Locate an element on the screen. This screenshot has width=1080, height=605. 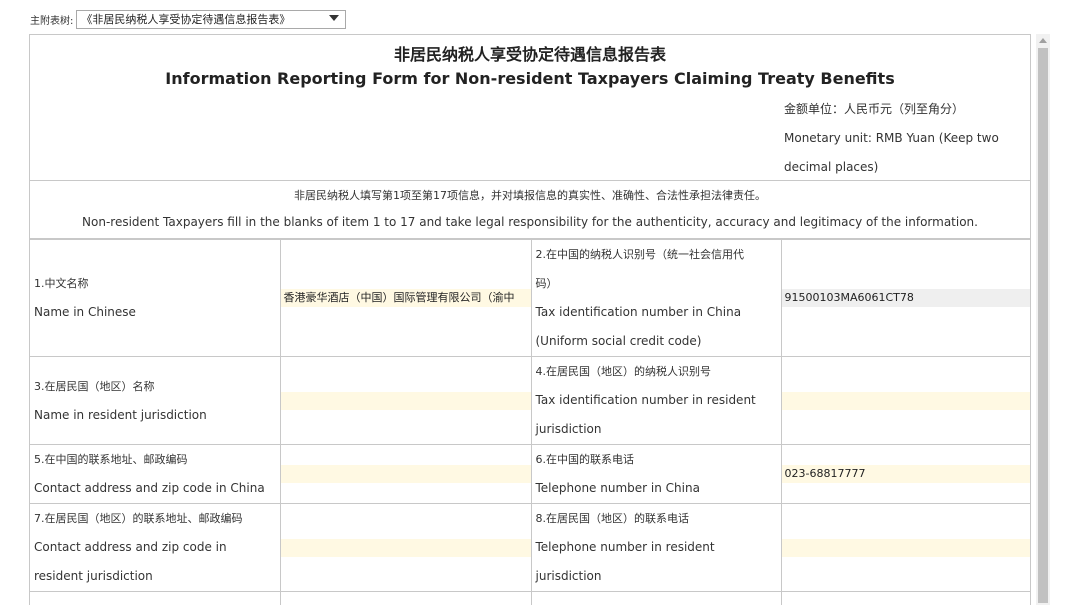
field-label-en: Contact address and zip code in China is located at coordinates (149, 488).